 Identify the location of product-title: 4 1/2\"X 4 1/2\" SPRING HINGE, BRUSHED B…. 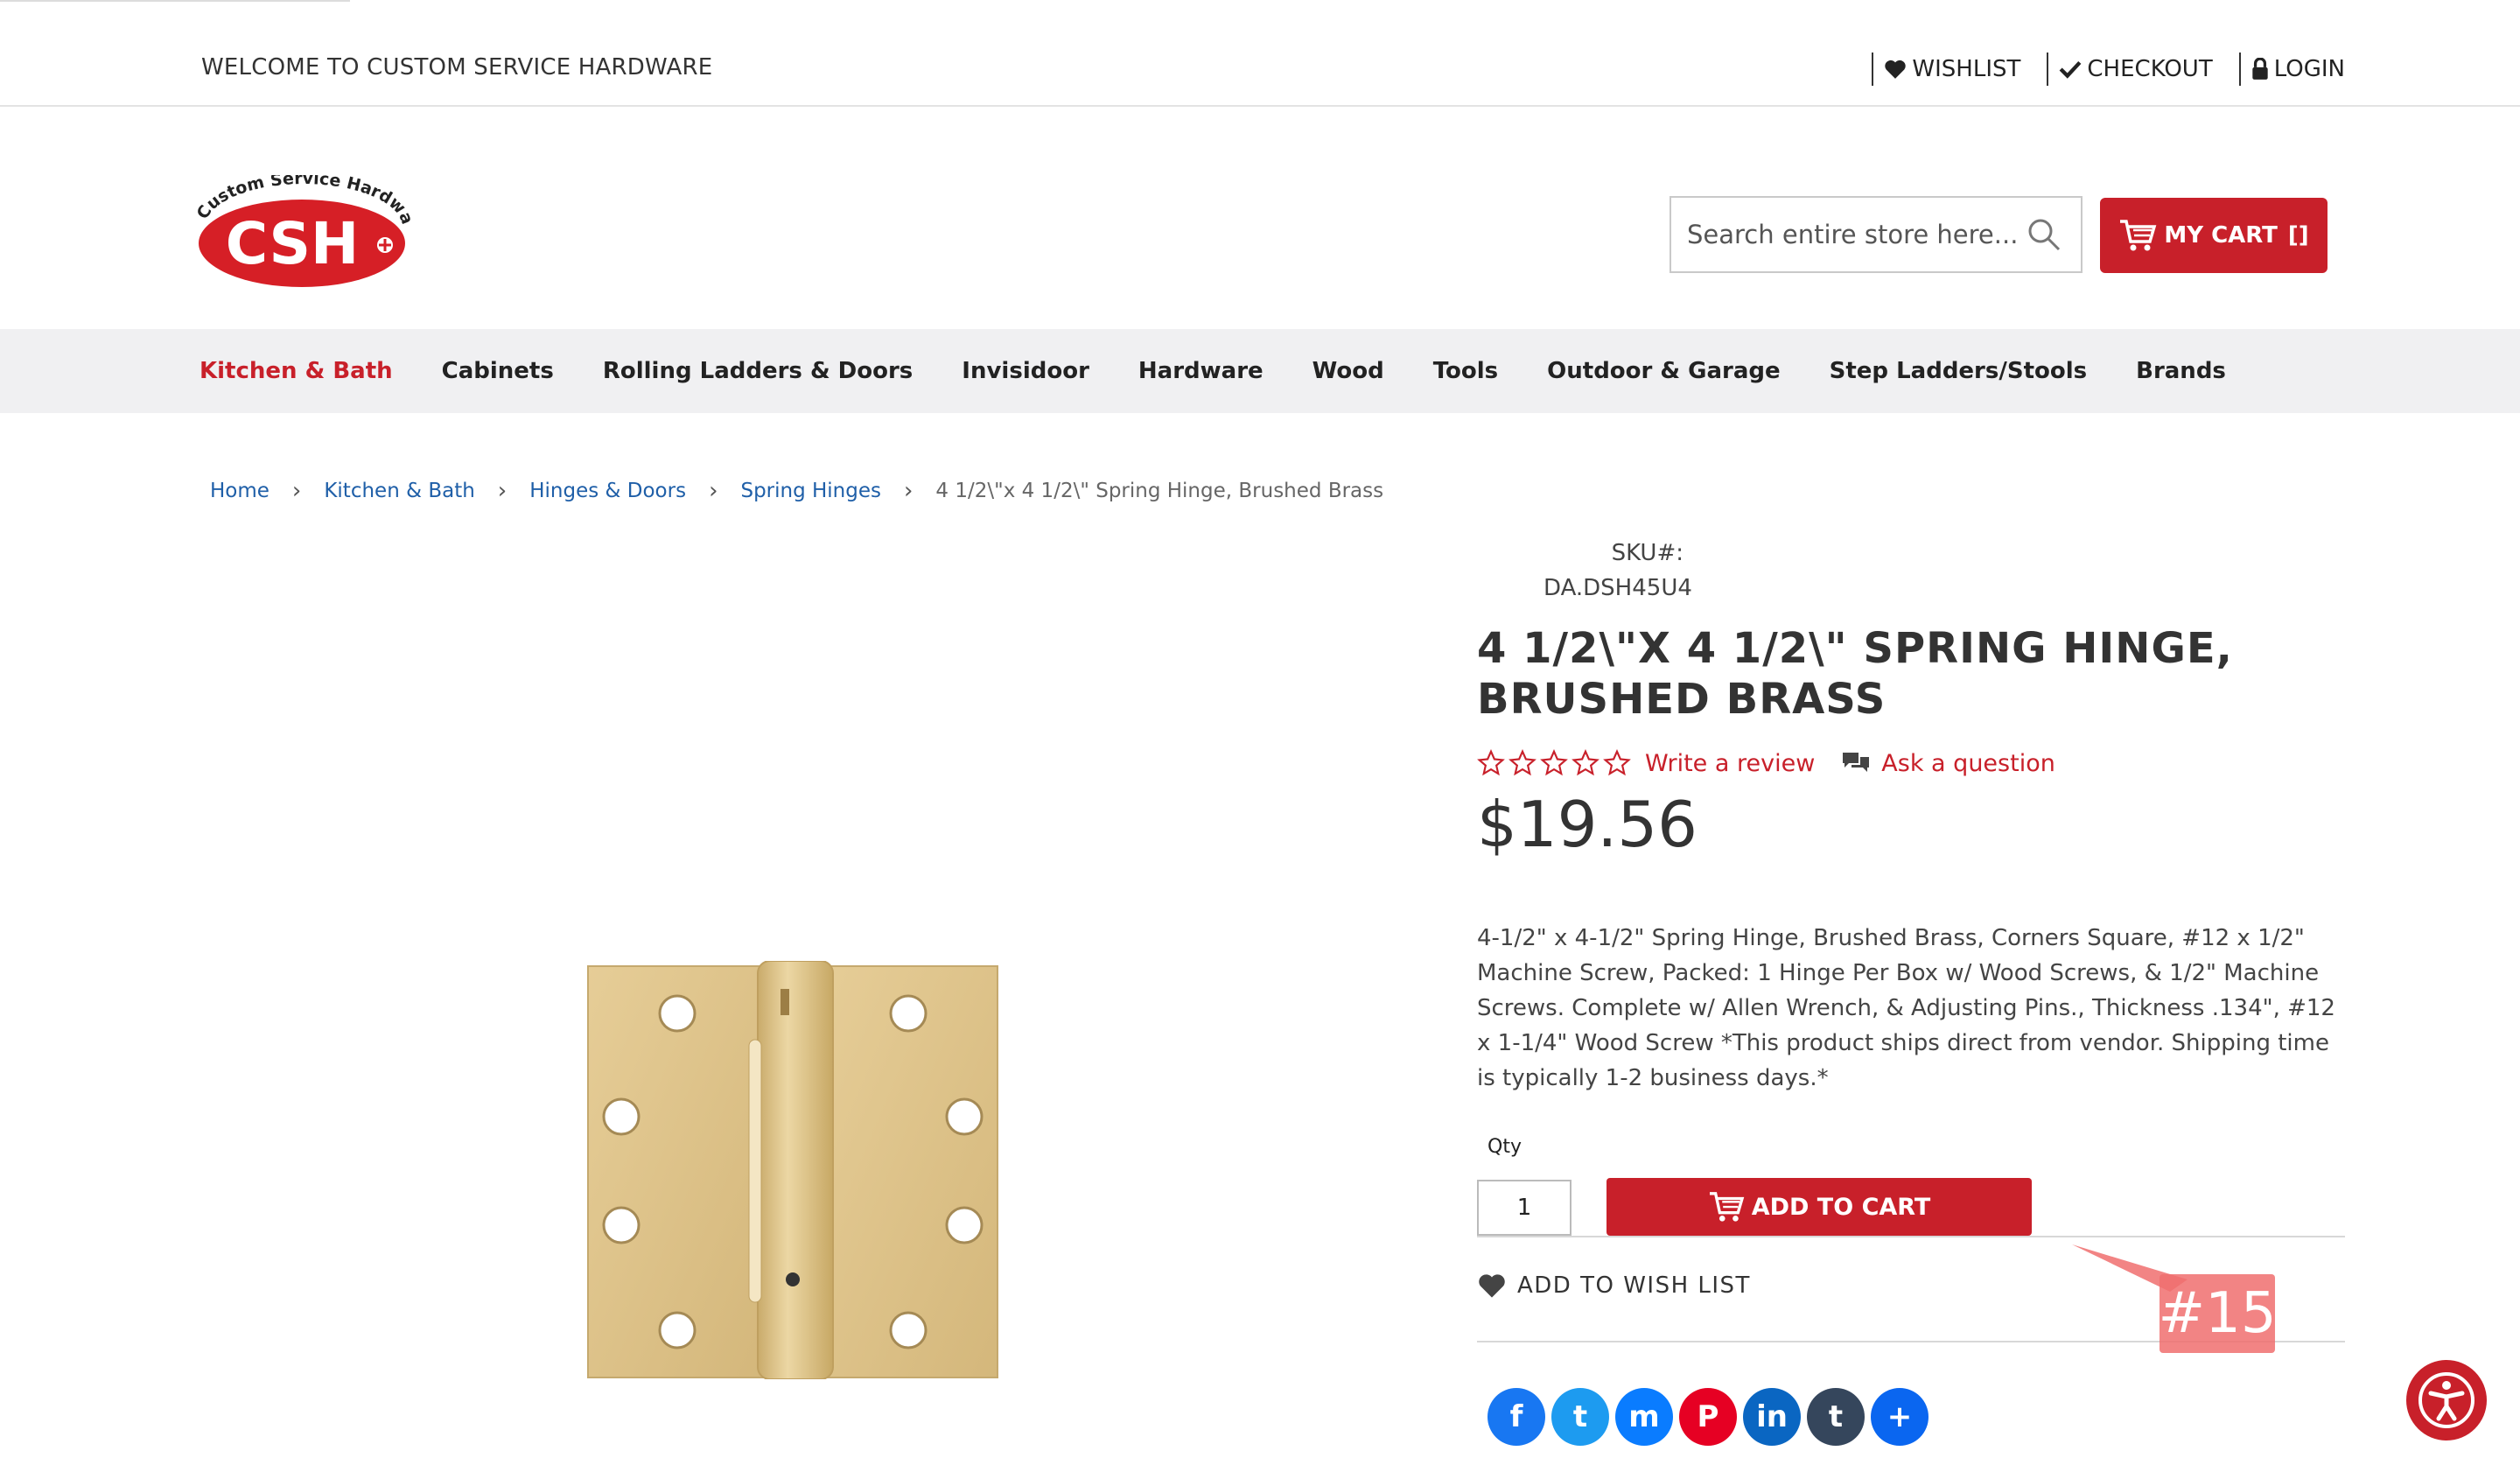
(1855, 674).